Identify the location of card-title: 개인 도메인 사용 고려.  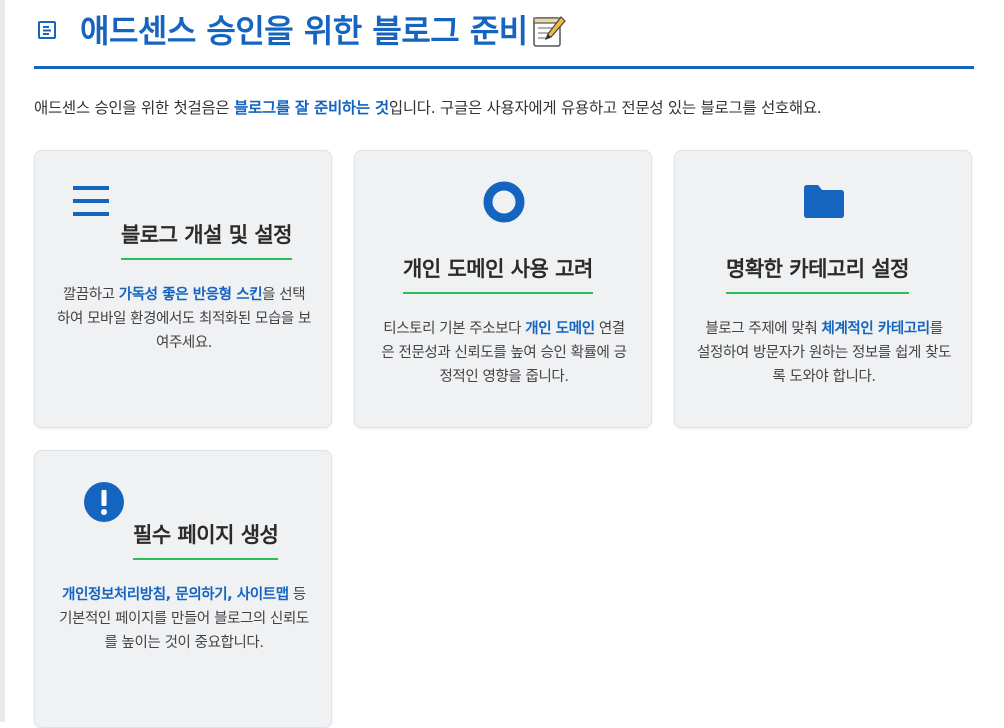
(498, 273).